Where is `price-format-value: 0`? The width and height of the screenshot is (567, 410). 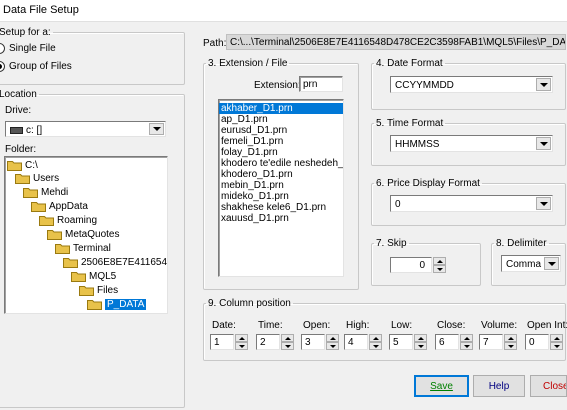 price-format-value: 0 is located at coordinates (398, 204).